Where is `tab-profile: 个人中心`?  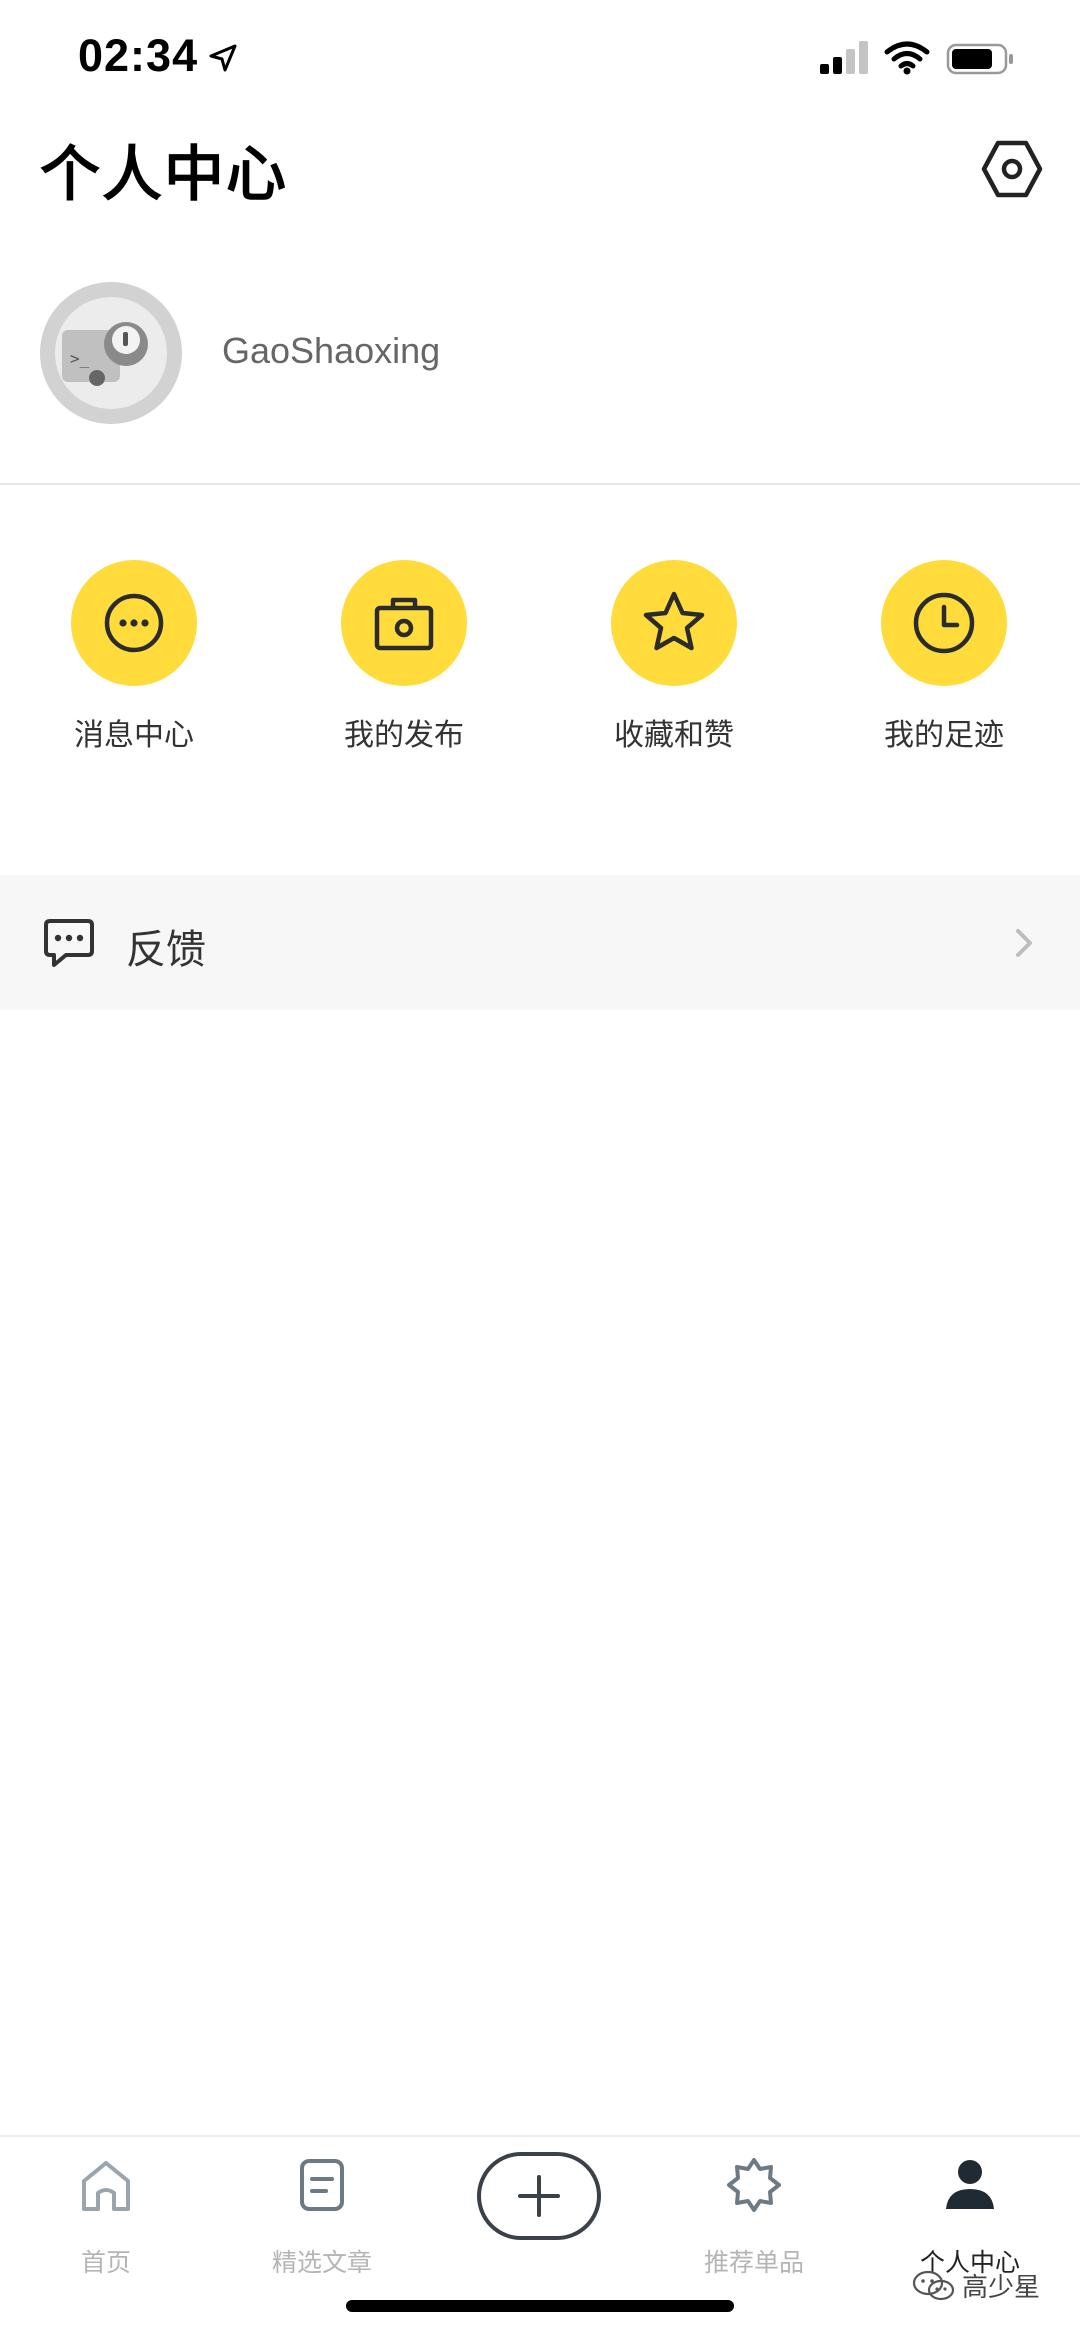 tab-profile: 个人中心 is located at coordinates (970, 2216).